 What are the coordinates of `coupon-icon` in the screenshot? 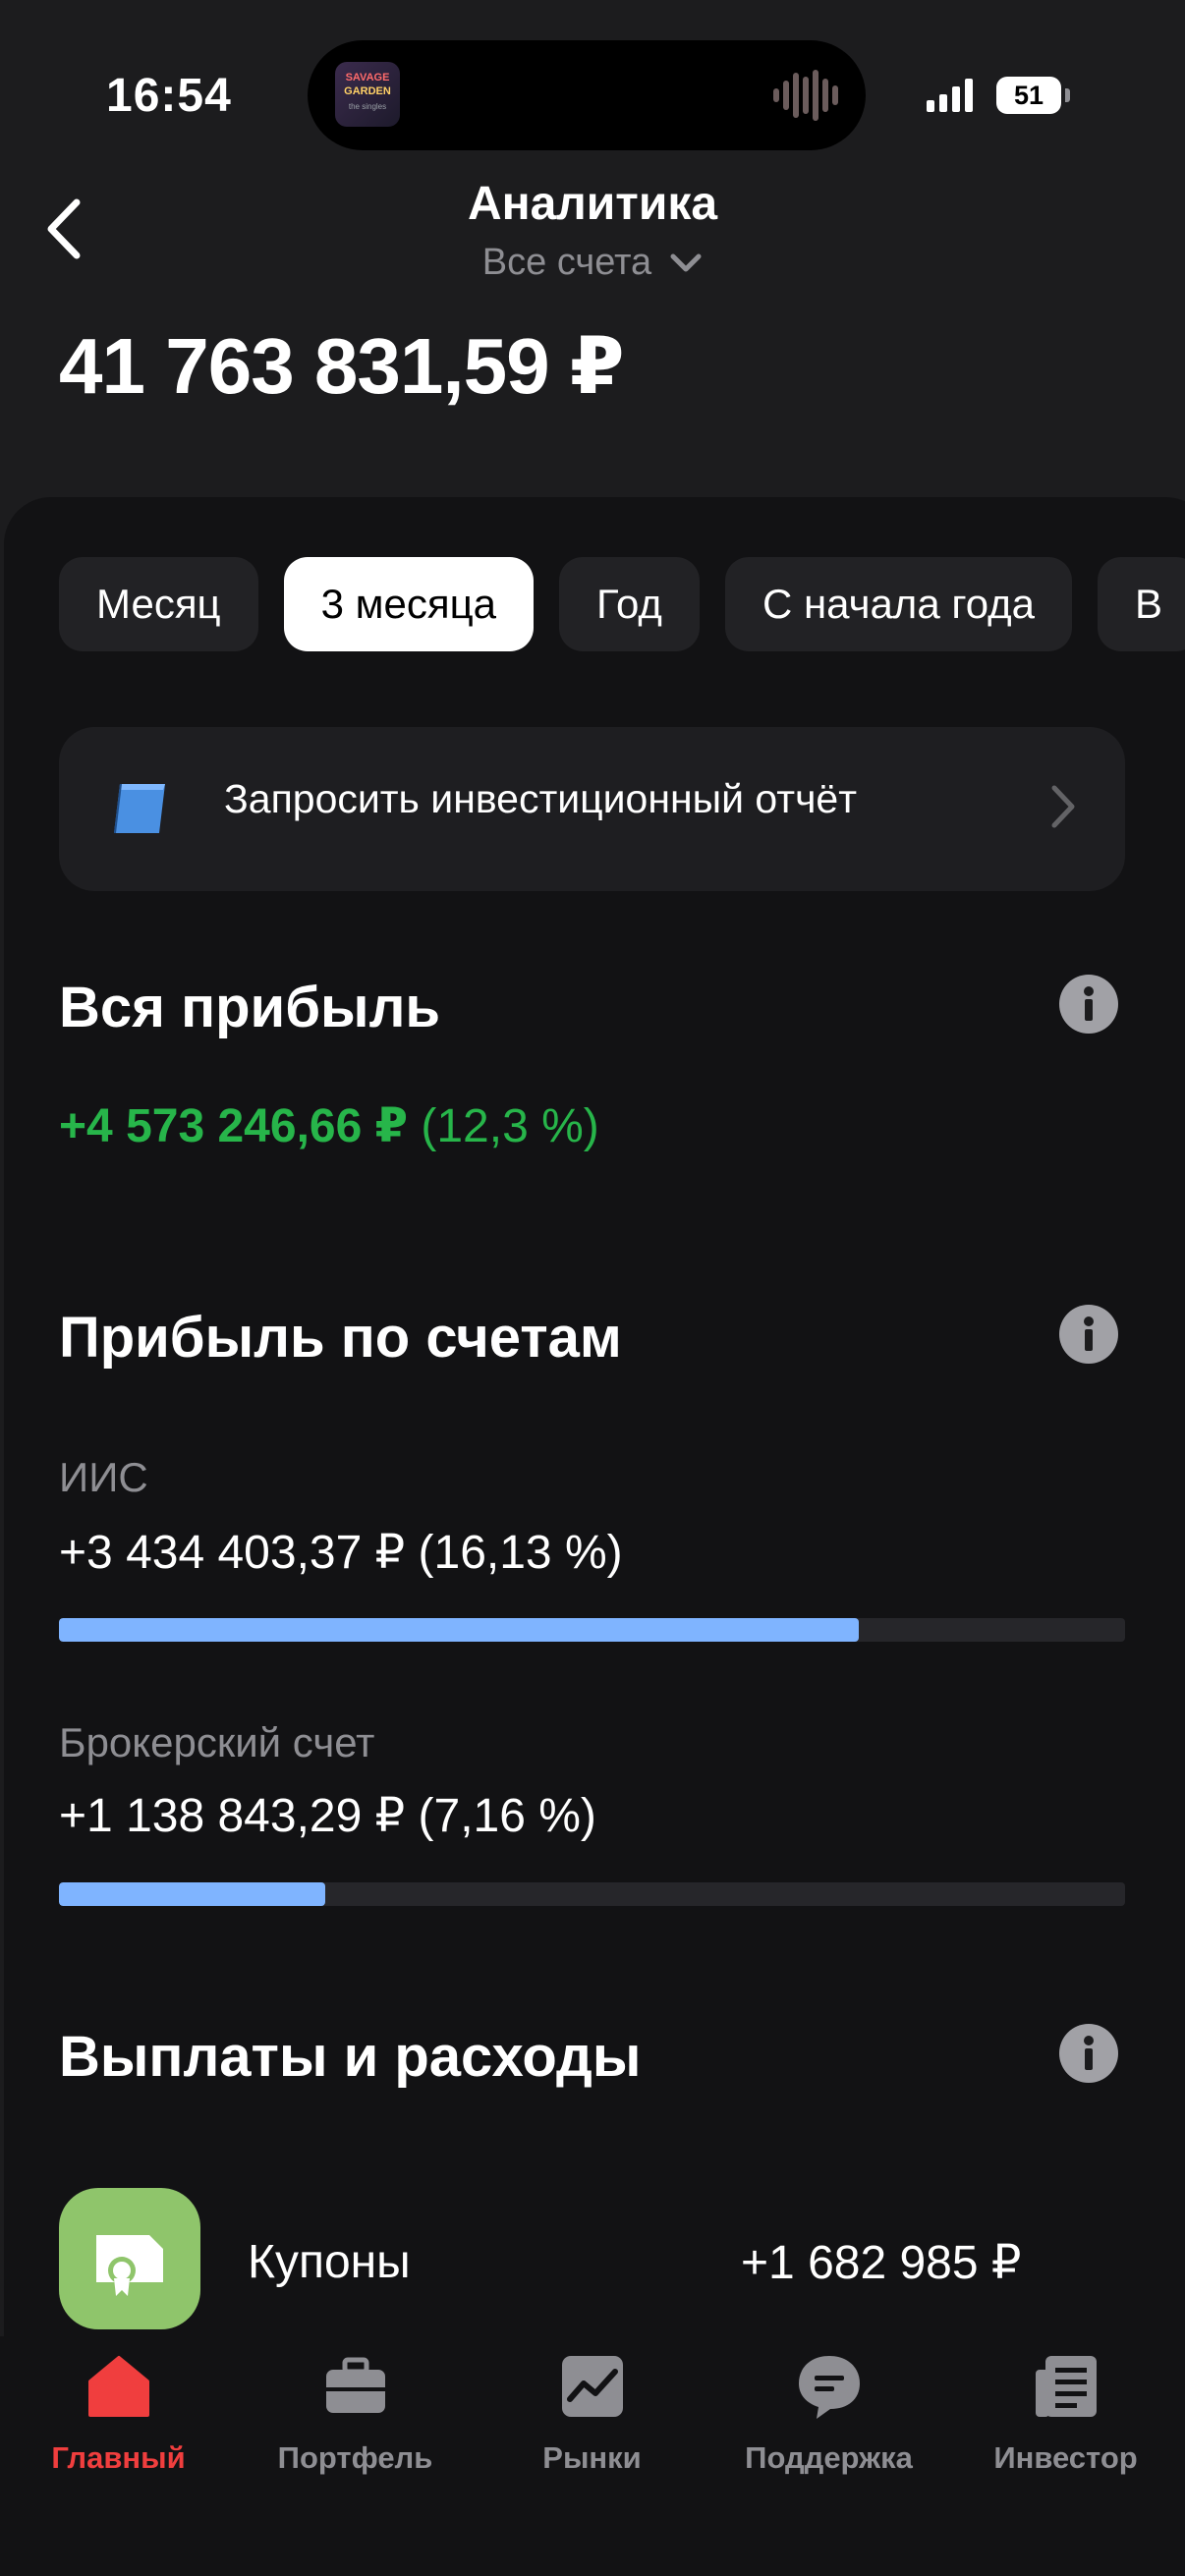 It's located at (130, 2258).